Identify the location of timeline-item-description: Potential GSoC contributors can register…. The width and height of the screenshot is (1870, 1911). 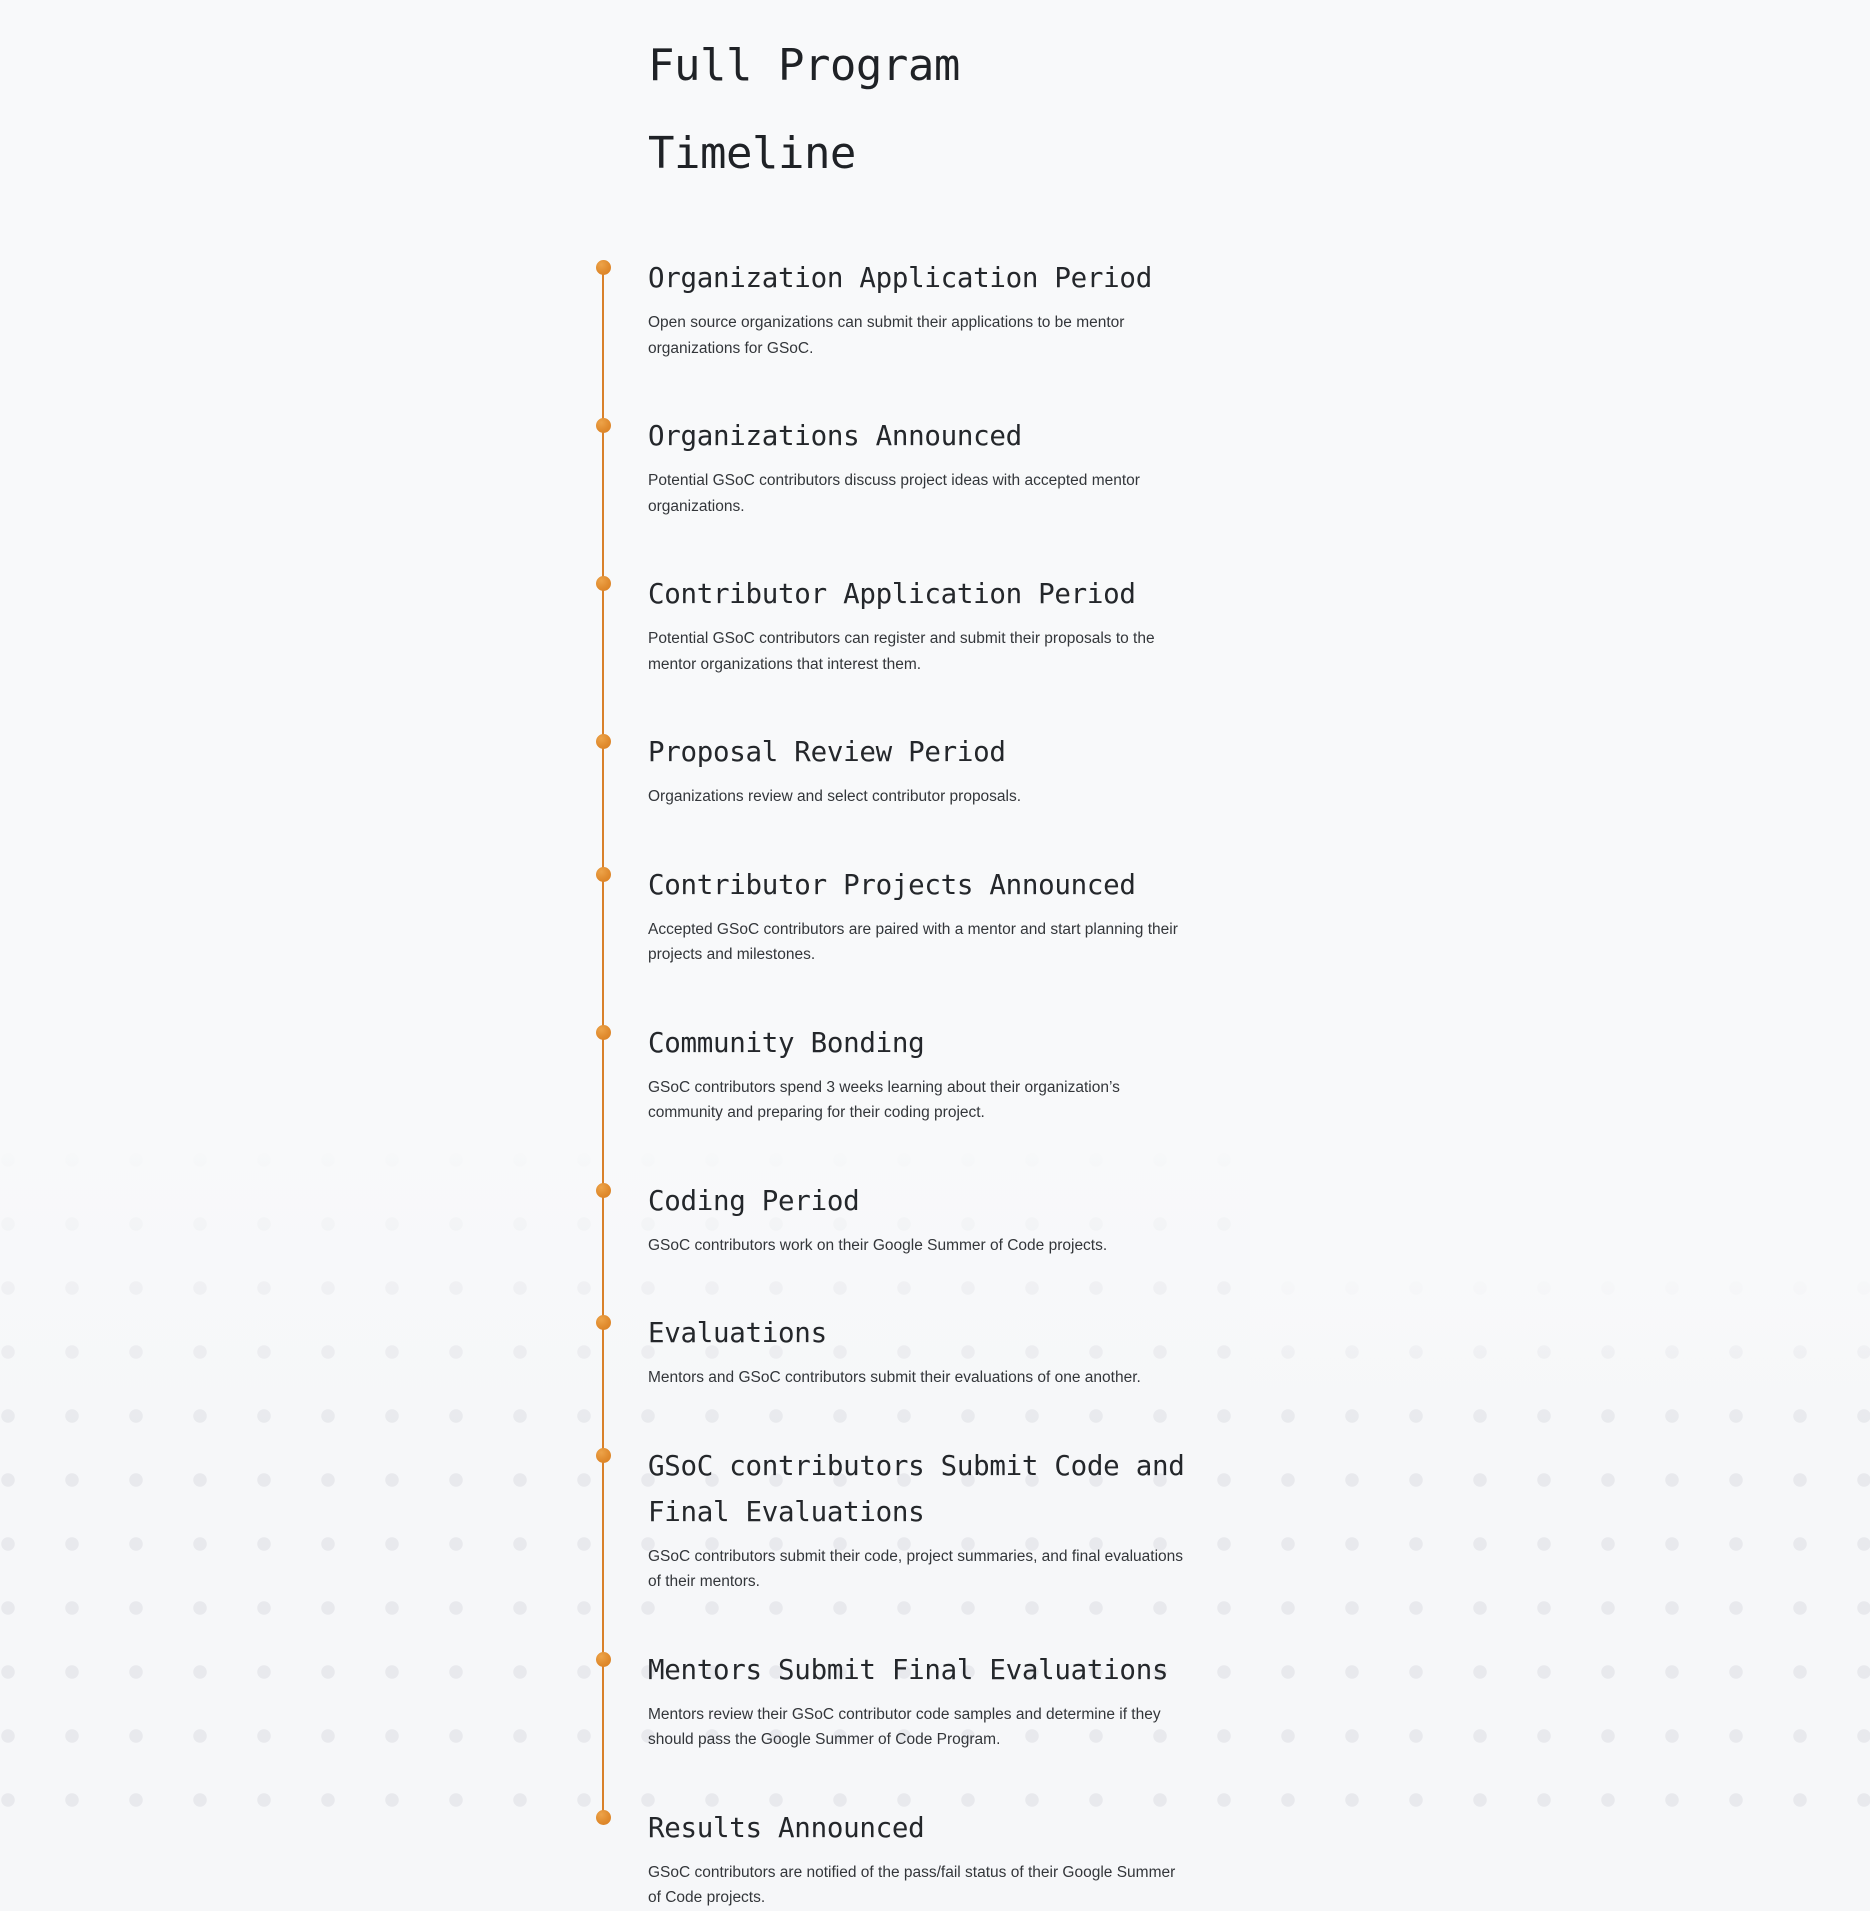
(901, 651).